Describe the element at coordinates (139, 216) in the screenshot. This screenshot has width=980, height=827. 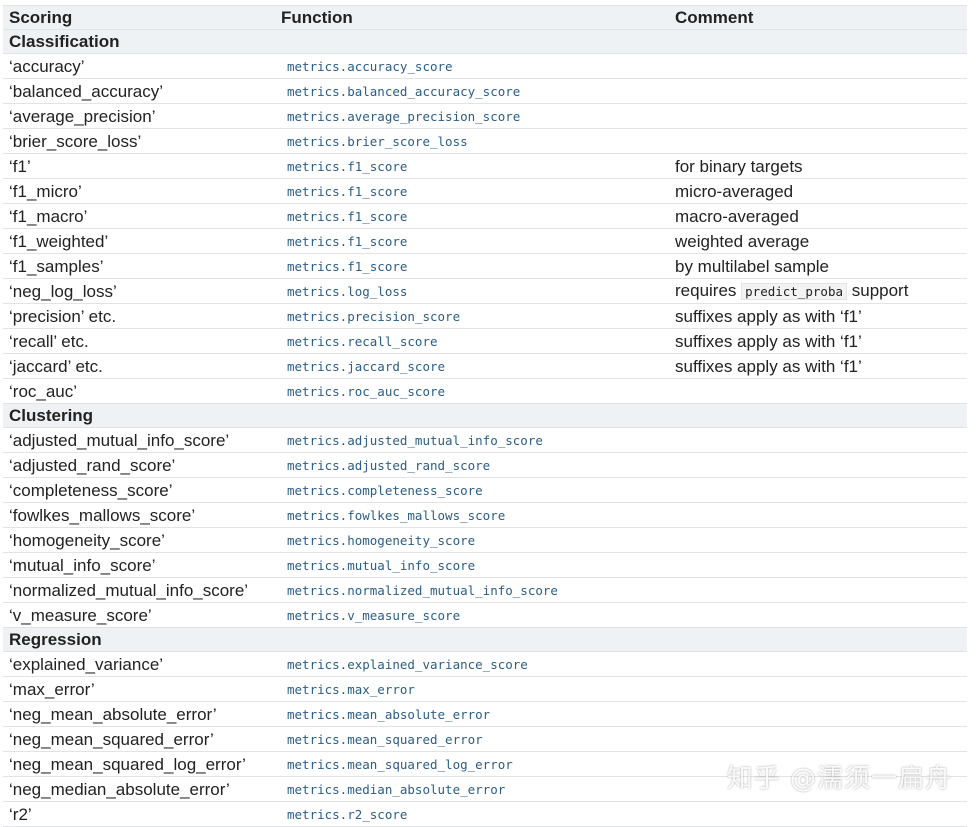
I see `scoring-name-cell: ‘f1_macro’` at that location.